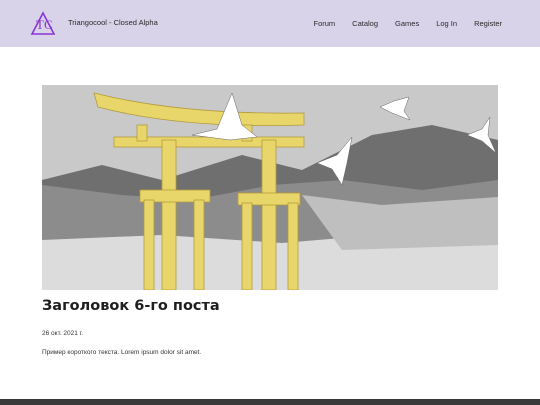 Image resolution: width=540 pixels, height=405 pixels. Describe the element at coordinates (446, 23) in the screenshot. I see `nav-login: Log In` at that location.